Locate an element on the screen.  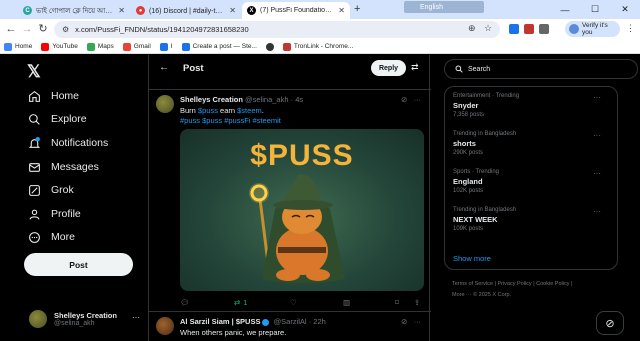
grok-icon is located at coordinates (34, 190).